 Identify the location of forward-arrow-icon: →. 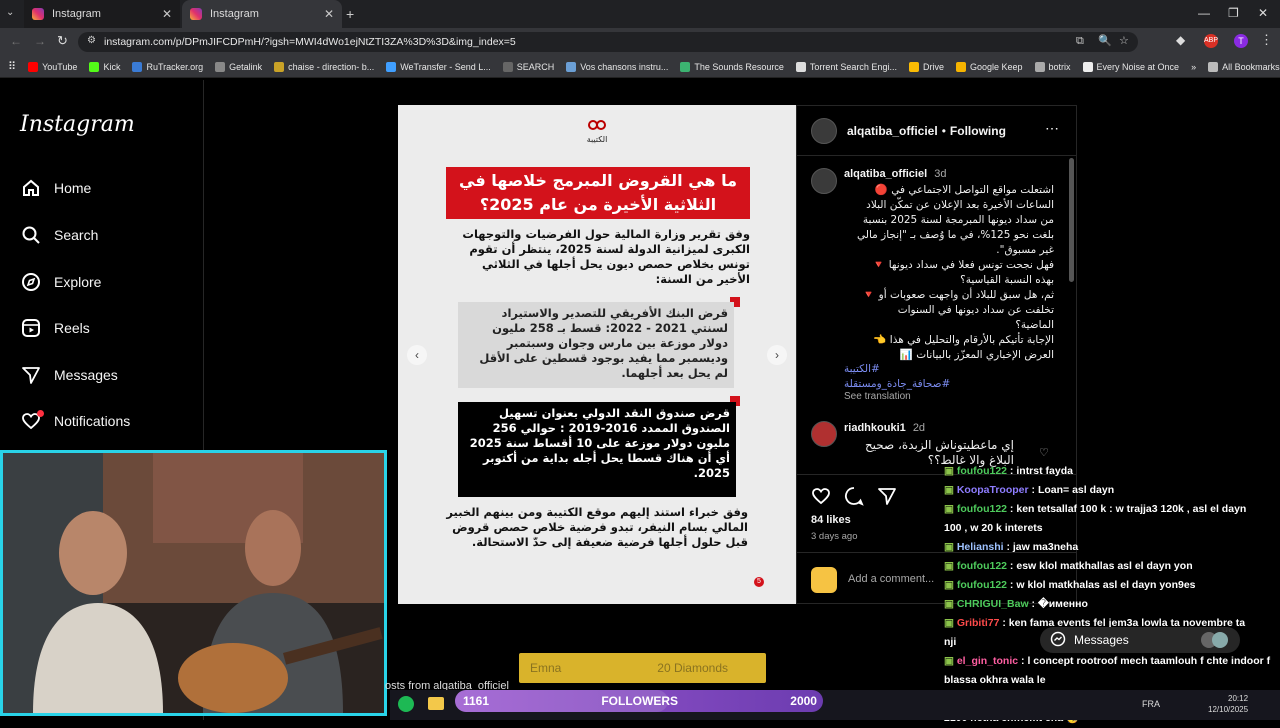
(40, 41).